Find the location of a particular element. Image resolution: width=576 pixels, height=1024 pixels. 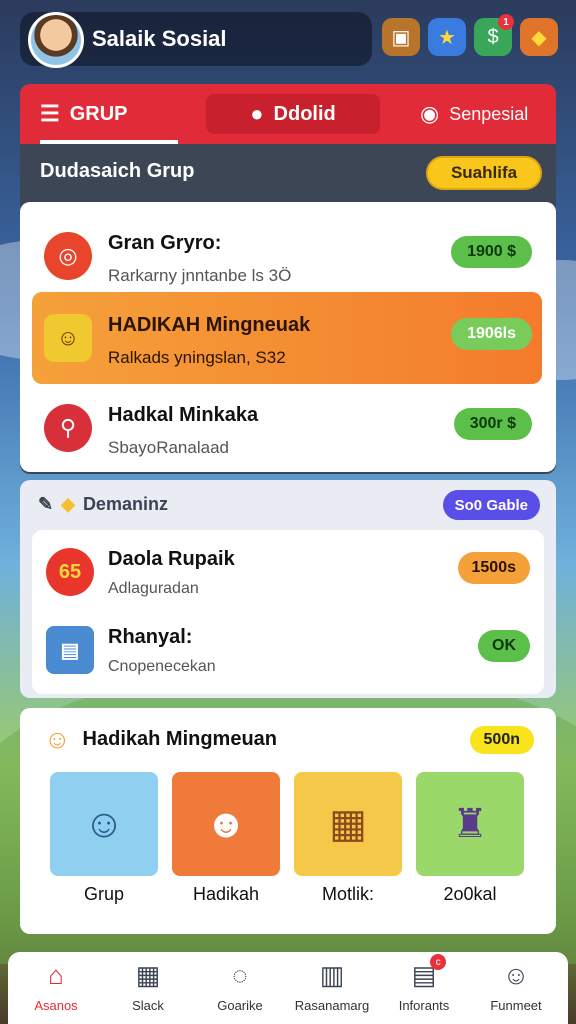

item-title: Hadkal Minkaka is located at coordinates (183, 415).